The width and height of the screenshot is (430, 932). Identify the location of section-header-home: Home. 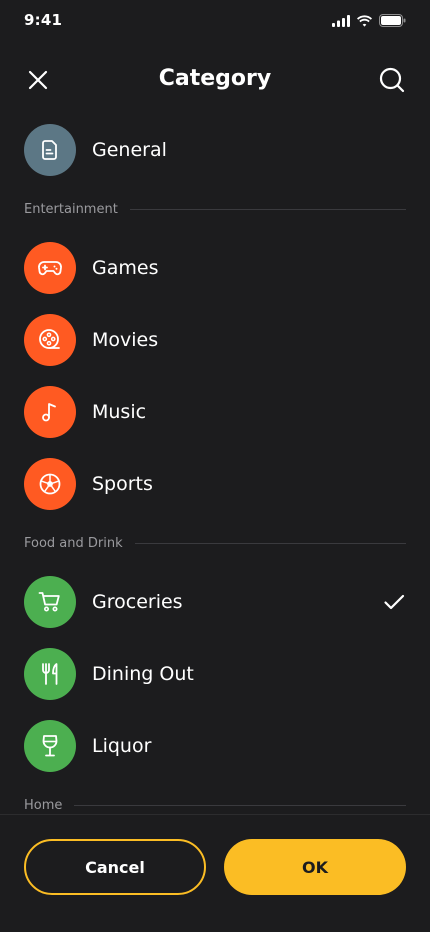
(215, 798).